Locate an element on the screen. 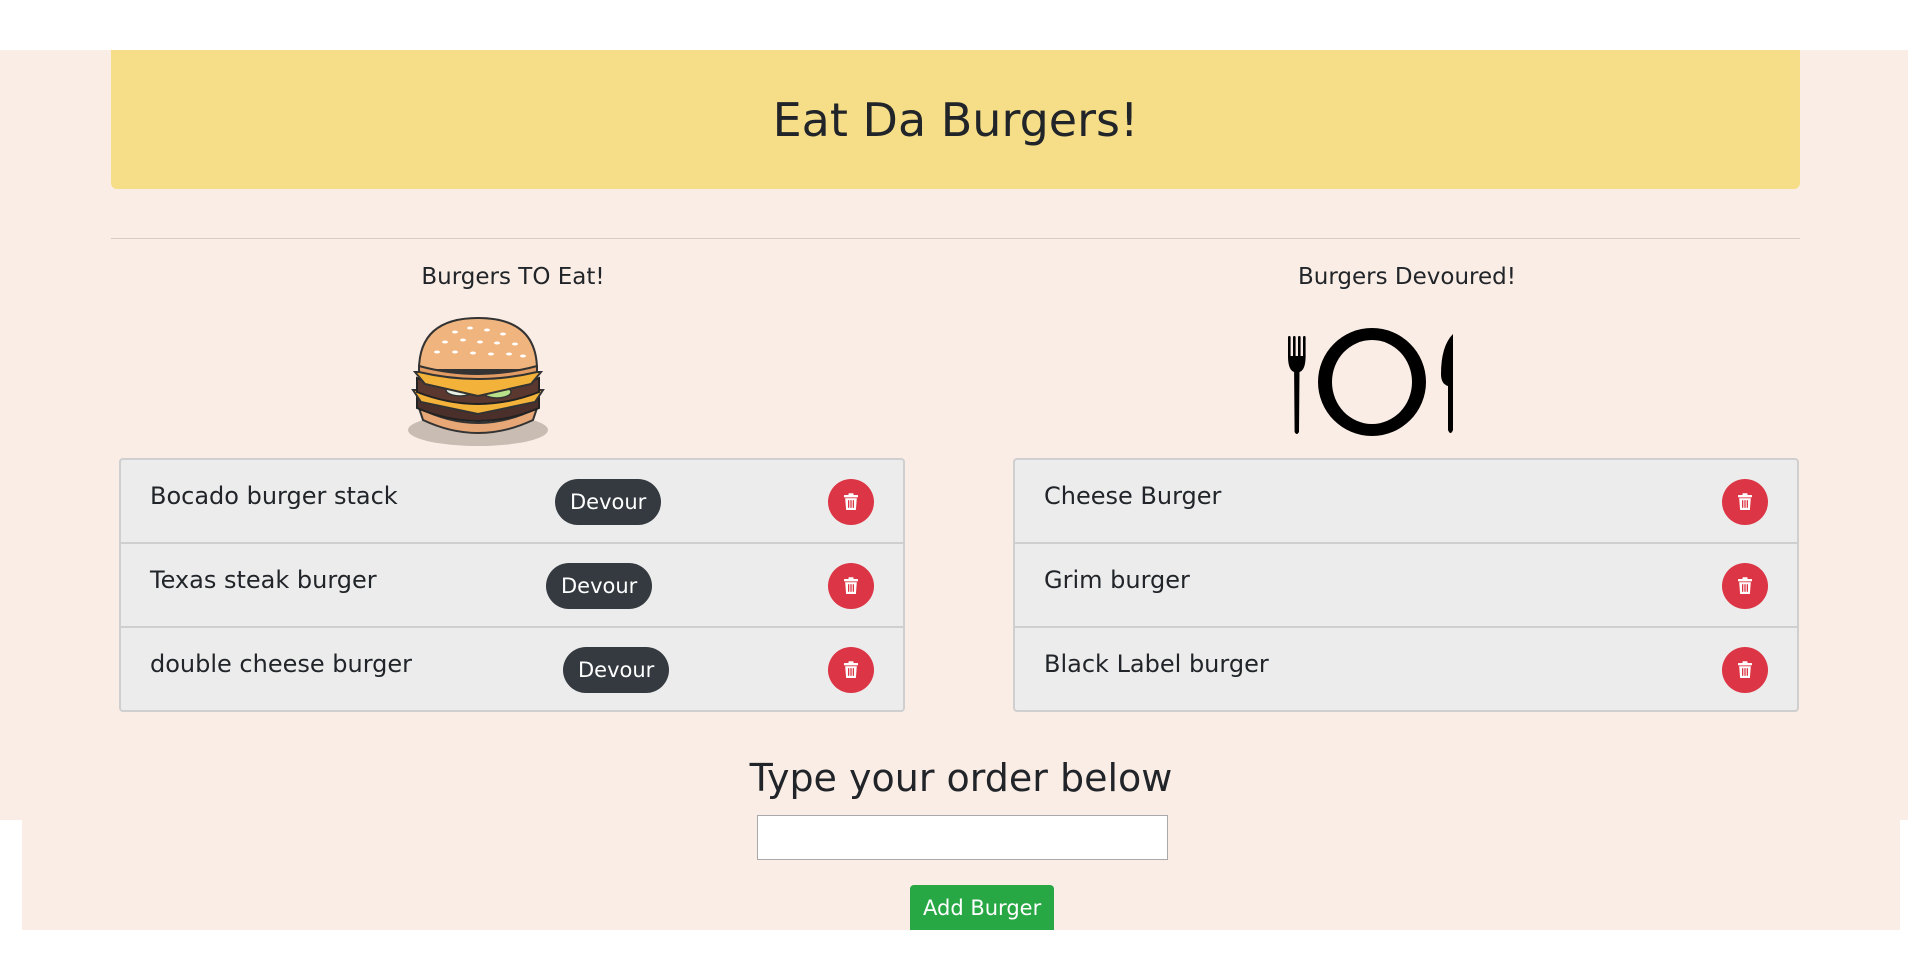 The image size is (1908, 967). burger-illustration is located at coordinates (478, 381).